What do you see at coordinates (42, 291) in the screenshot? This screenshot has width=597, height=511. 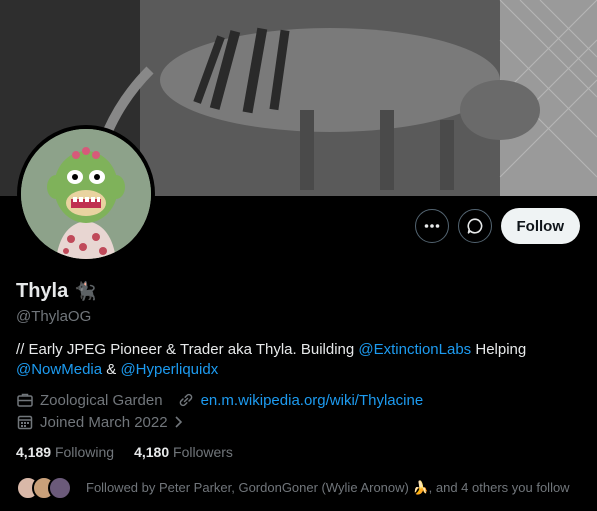 I see `display-name: Thyla` at bounding box center [42, 291].